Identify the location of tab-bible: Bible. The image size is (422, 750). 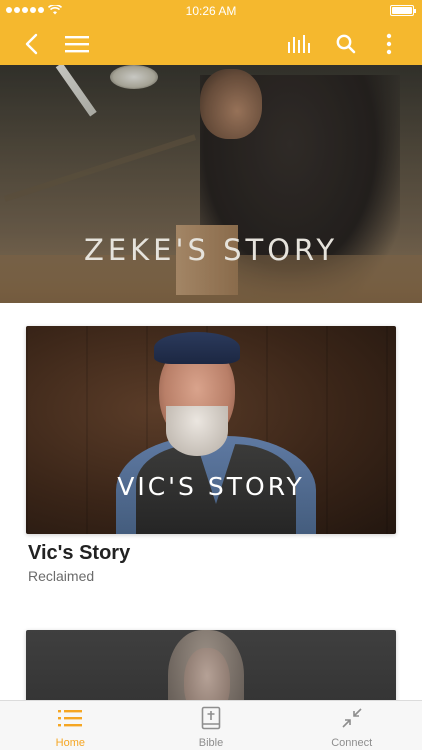
(211, 725).